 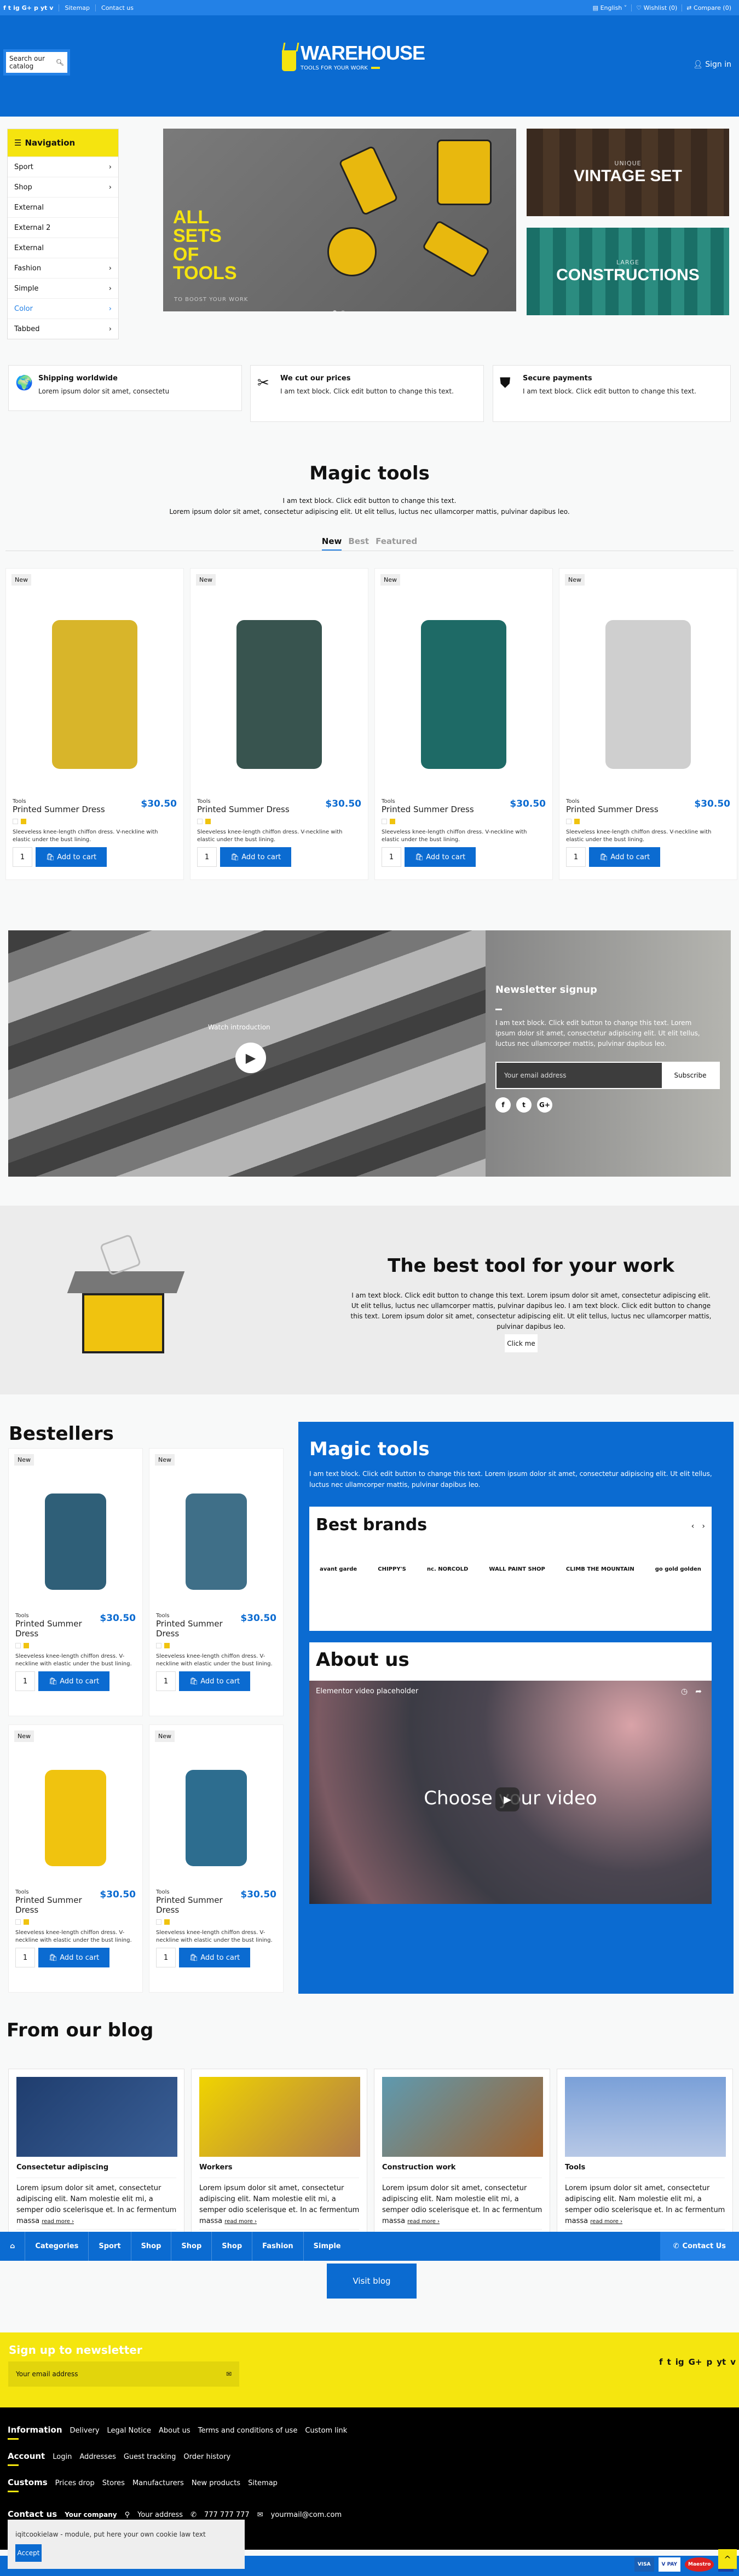 I want to click on watch-later-icon: ◷, so click(x=684, y=1691).